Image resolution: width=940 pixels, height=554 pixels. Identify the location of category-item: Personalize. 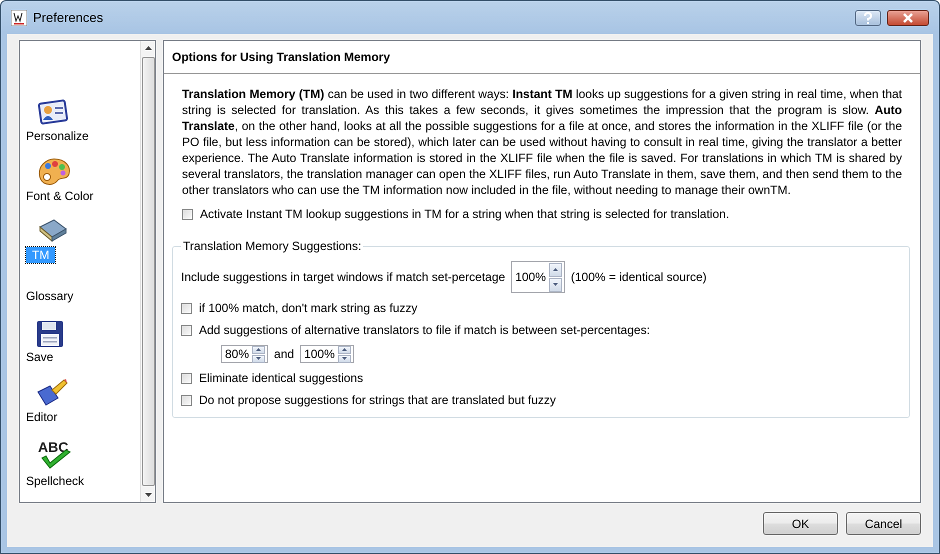
(83, 121).